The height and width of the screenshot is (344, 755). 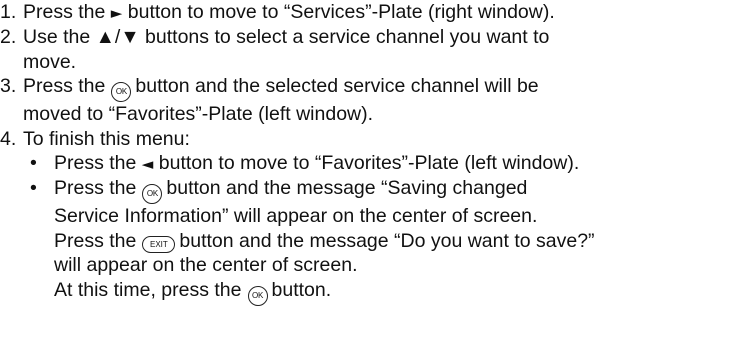 I want to click on step-number: 3., so click(x=8, y=86).